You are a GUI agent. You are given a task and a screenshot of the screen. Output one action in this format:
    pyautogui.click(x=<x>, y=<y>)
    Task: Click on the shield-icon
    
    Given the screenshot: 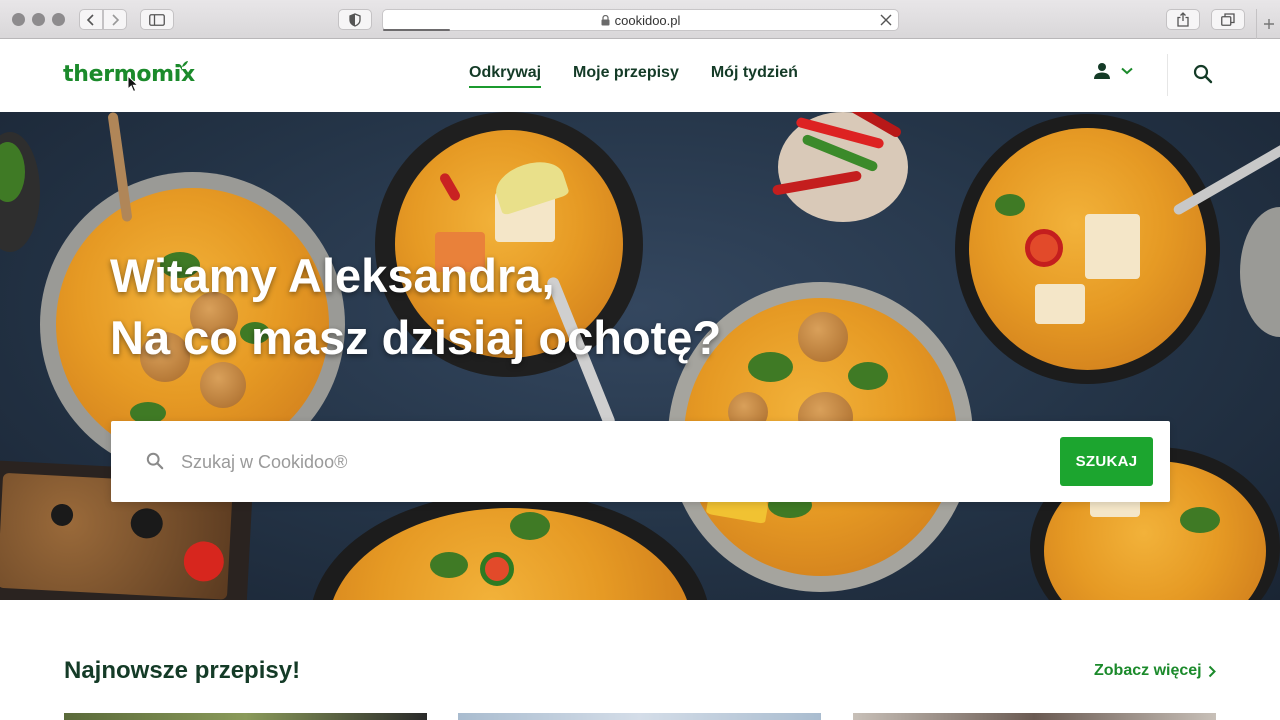 What is the action you would take?
    pyautogui.click(x=355, y=19)
    